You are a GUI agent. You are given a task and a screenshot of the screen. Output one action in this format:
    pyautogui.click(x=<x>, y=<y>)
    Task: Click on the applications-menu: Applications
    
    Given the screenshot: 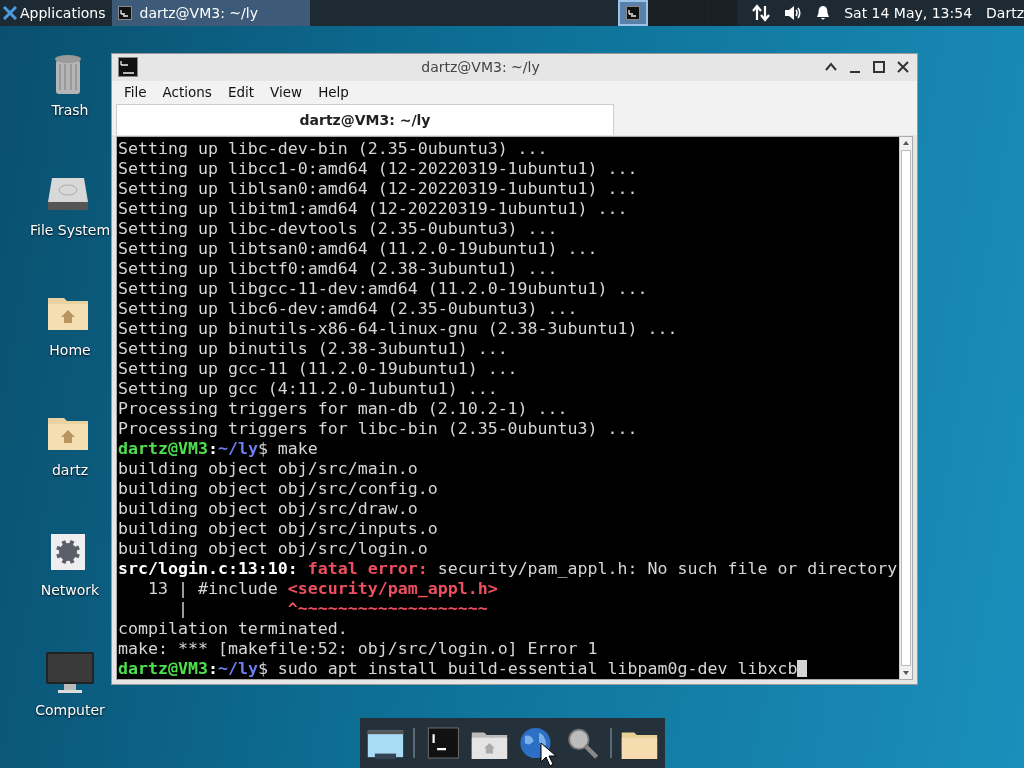 What is the action you would take?
    pyautogui.click(x=56, y=13)
    